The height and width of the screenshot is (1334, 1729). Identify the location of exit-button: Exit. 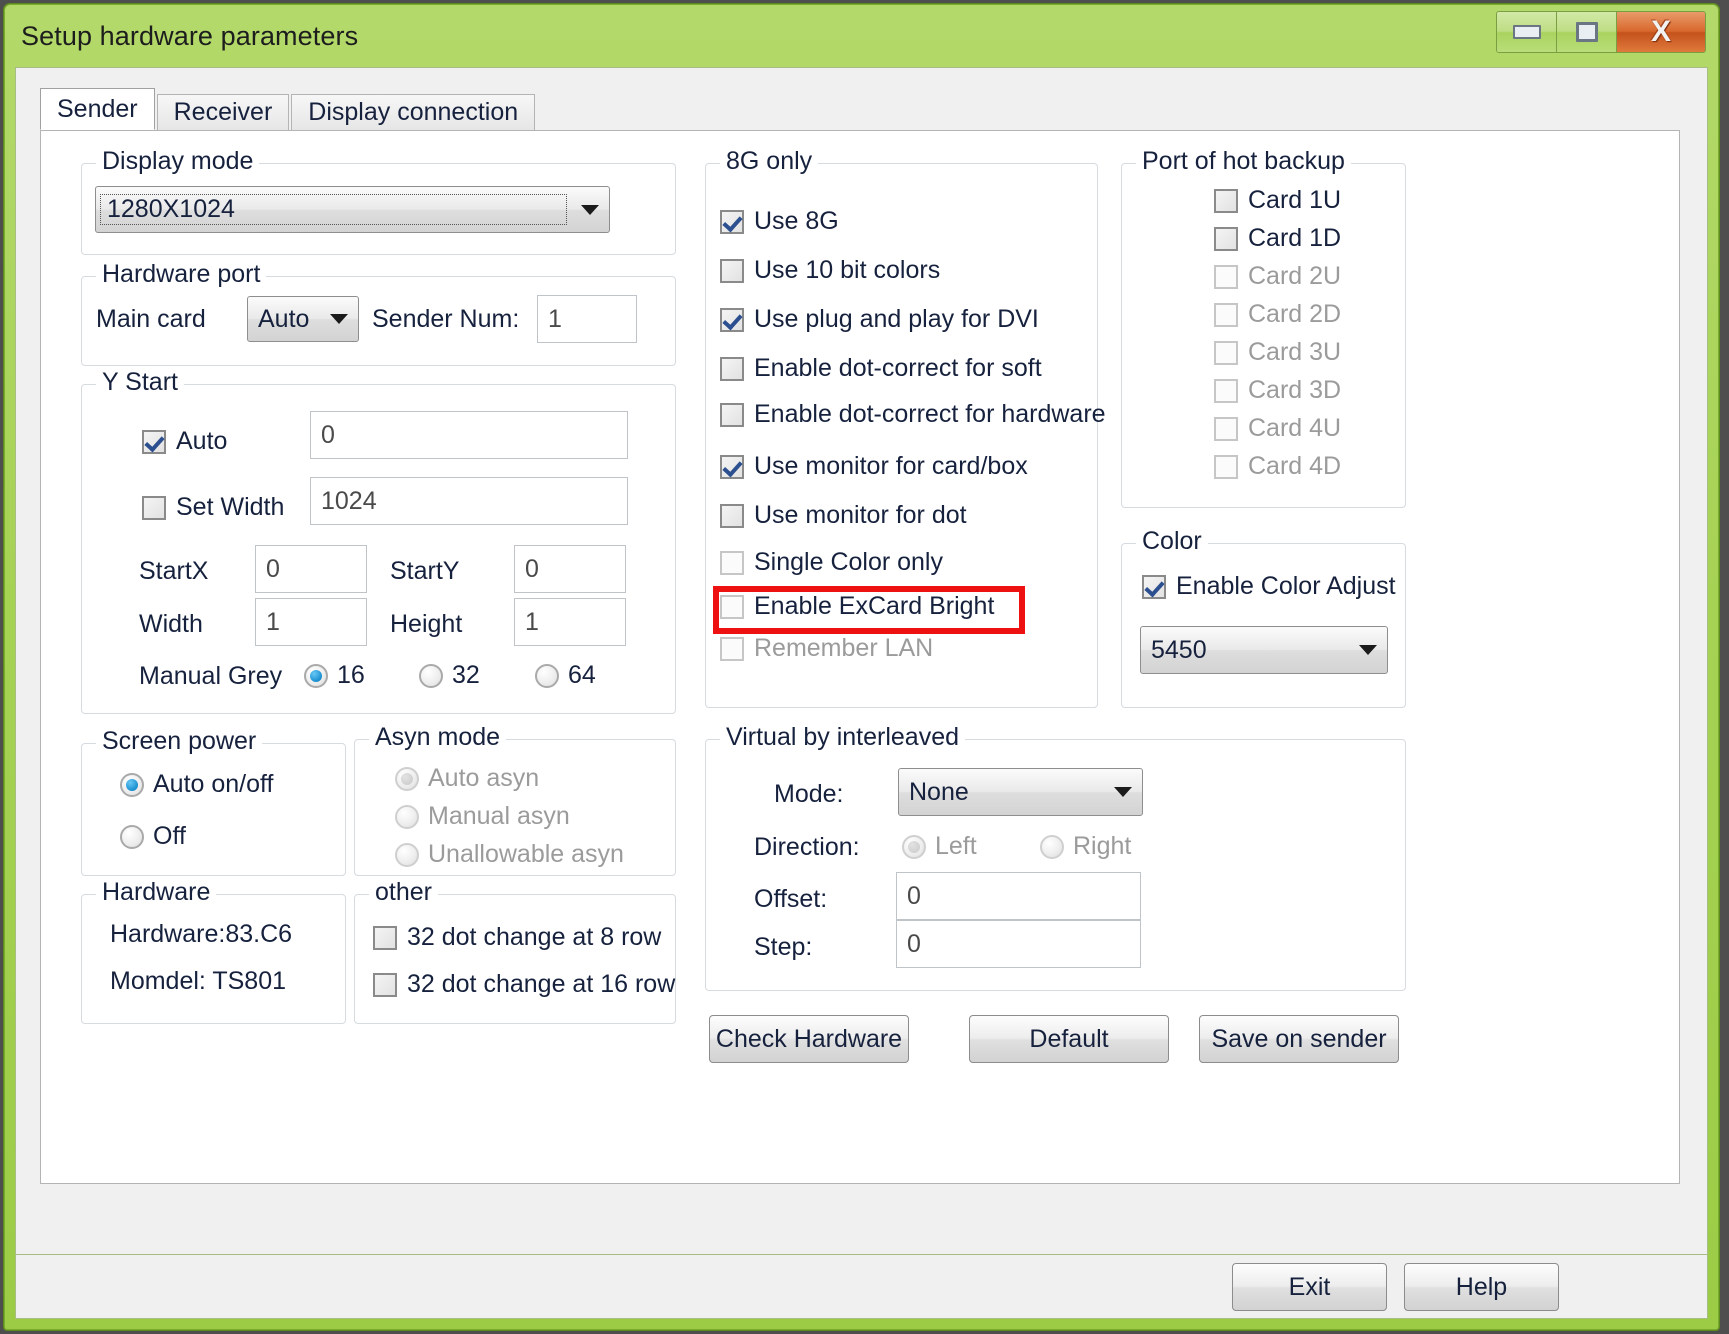
(1309, 1287).